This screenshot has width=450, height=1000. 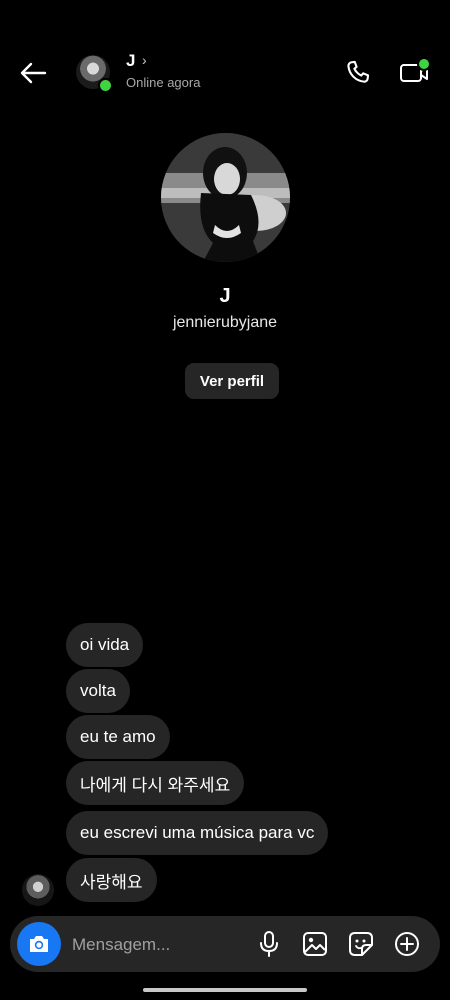 I want to click on profile-portrait-image, so click(x=225, y=197).